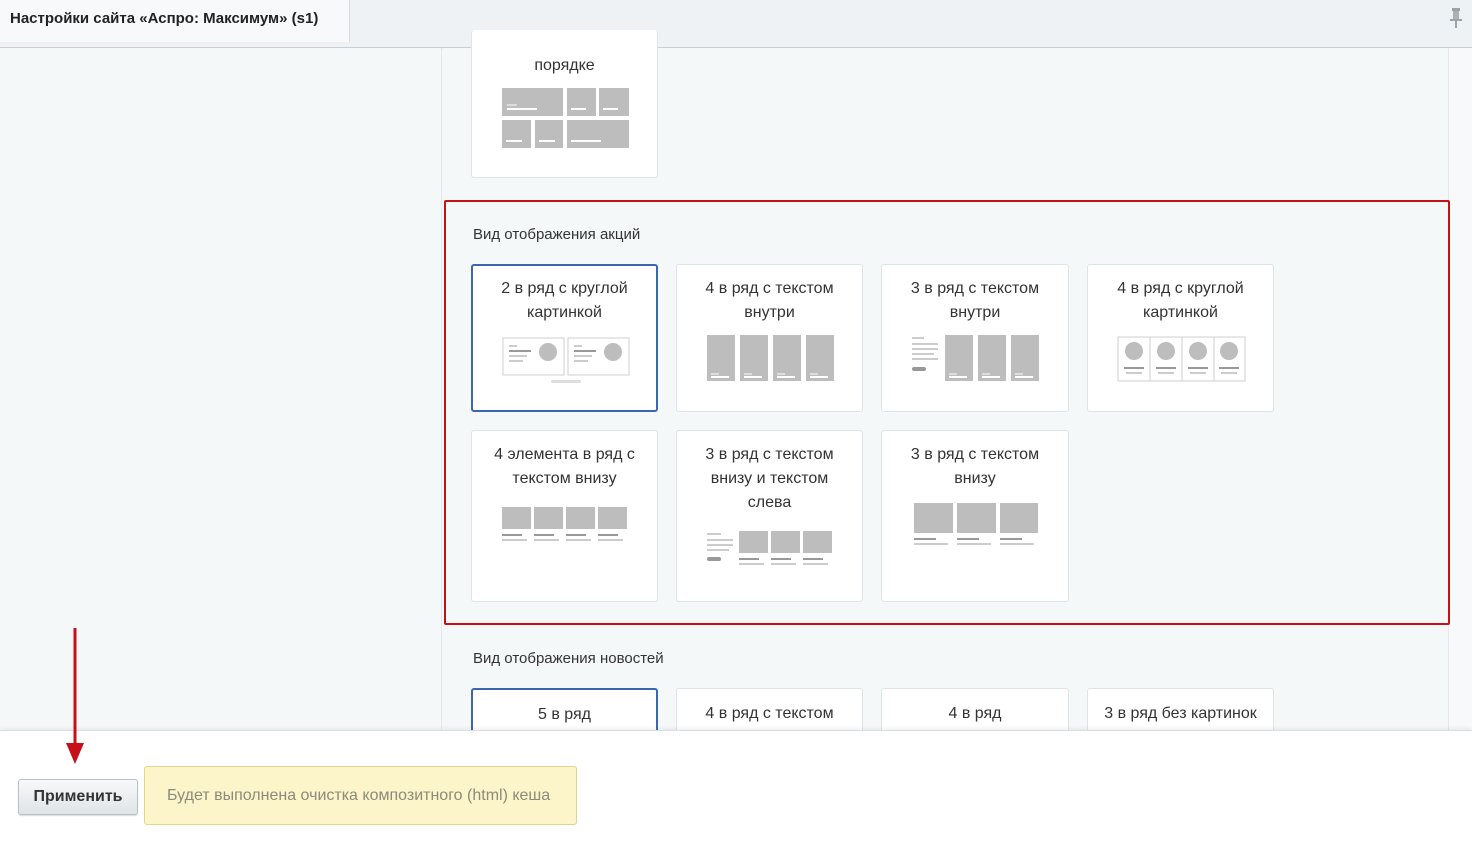 The image size is (1472, 844). Describe the element at coordinates (1460, 389) in the screenshot. I see `right-scroll-area` at that location.